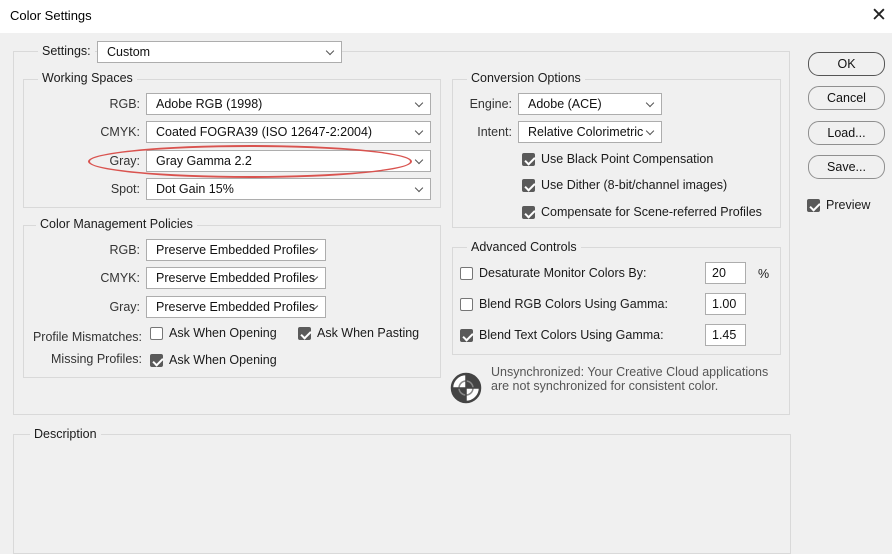 This screenshot has width=892, height=554. I want to click on dither-checkbox, so click(528, 185).